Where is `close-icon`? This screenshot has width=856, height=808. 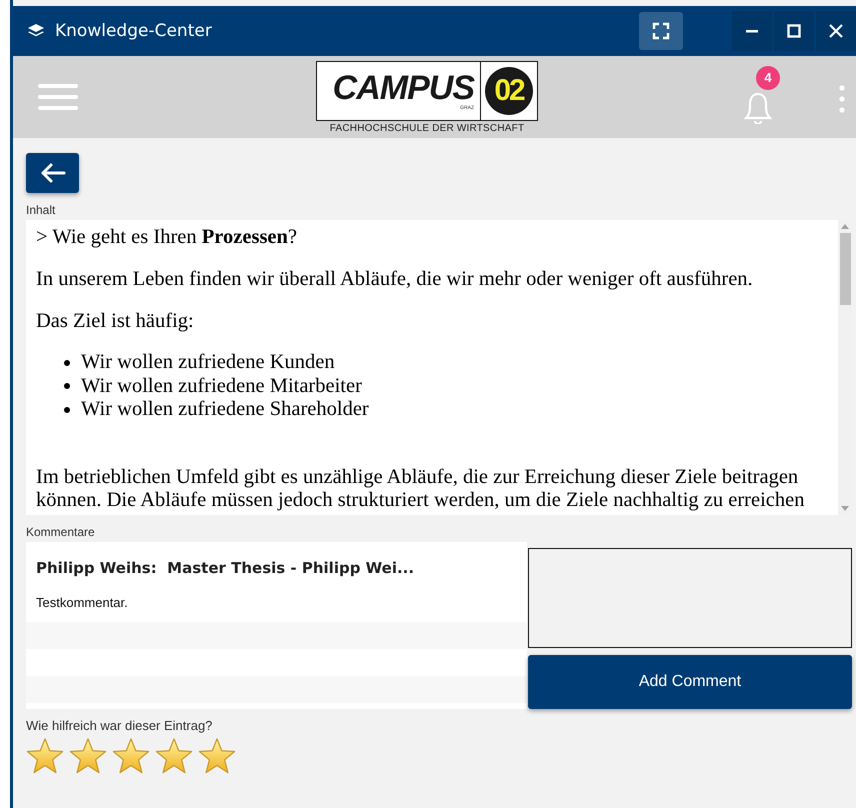
close-icon is located at coordinates (836, 31).